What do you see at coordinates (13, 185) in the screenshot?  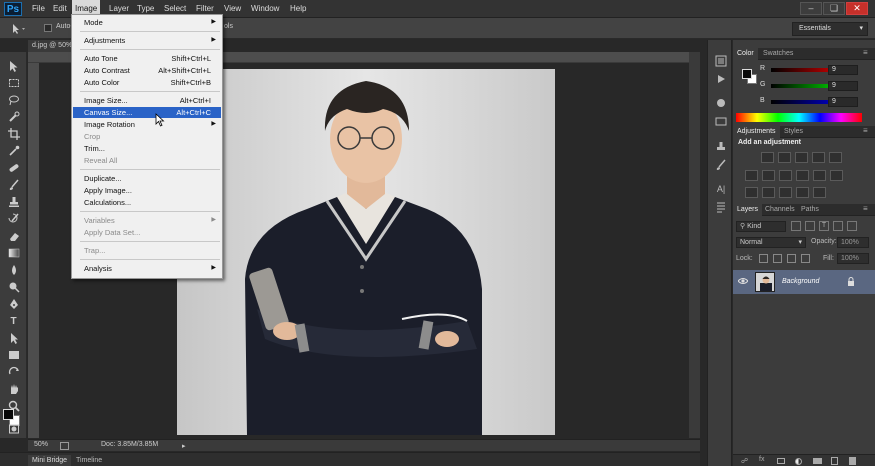 I see `brush-tool-icon` at bounding box center [13, 185].